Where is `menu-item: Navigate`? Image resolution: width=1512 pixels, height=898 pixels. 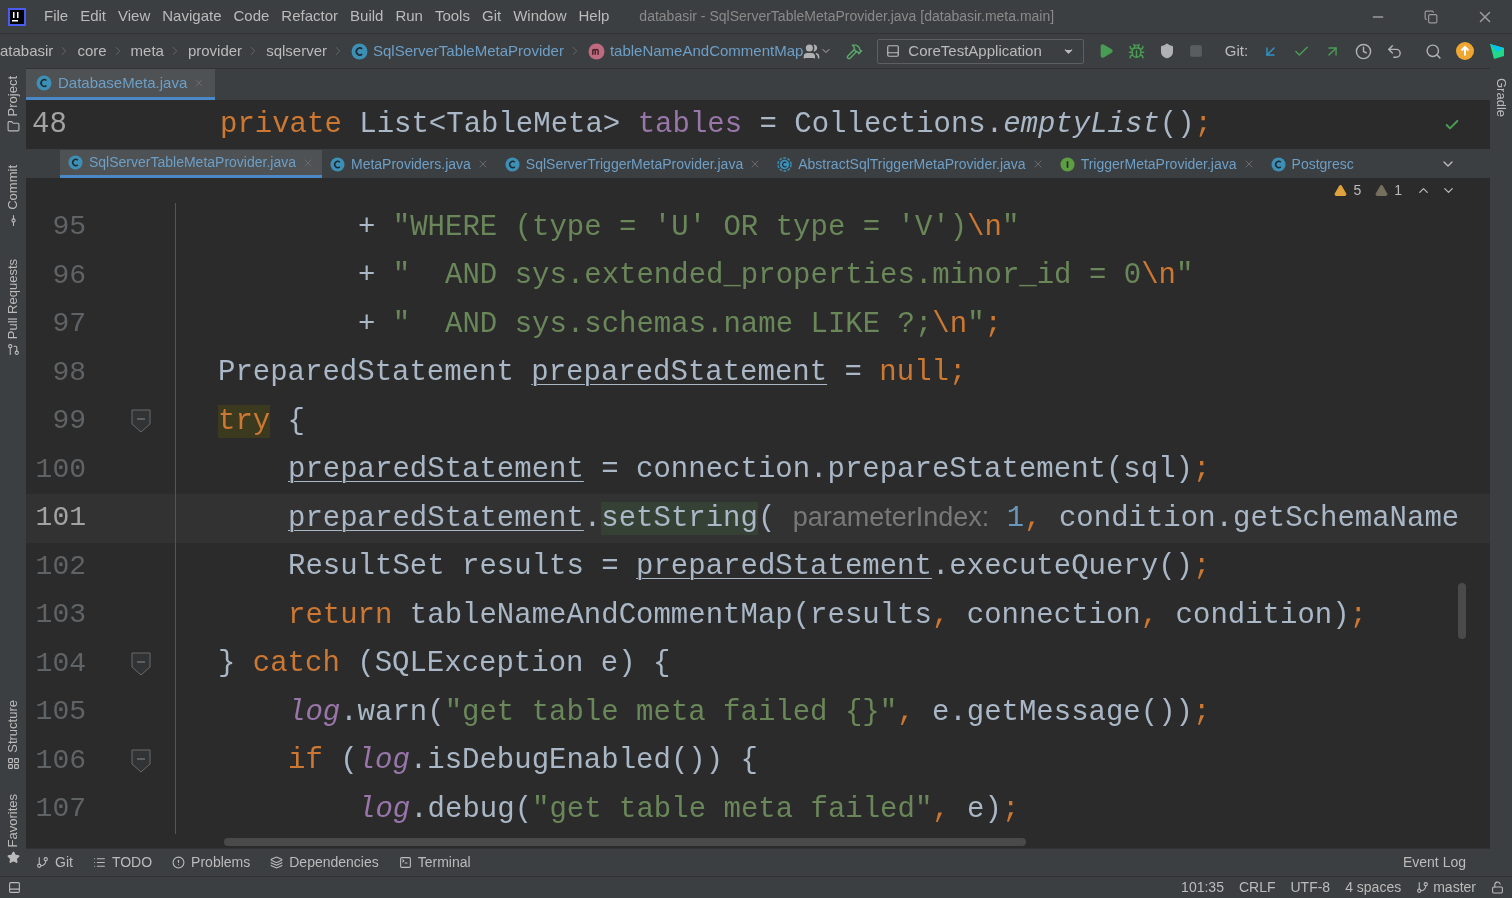
menu-item: Navigate is located at coordinates (192, 16).